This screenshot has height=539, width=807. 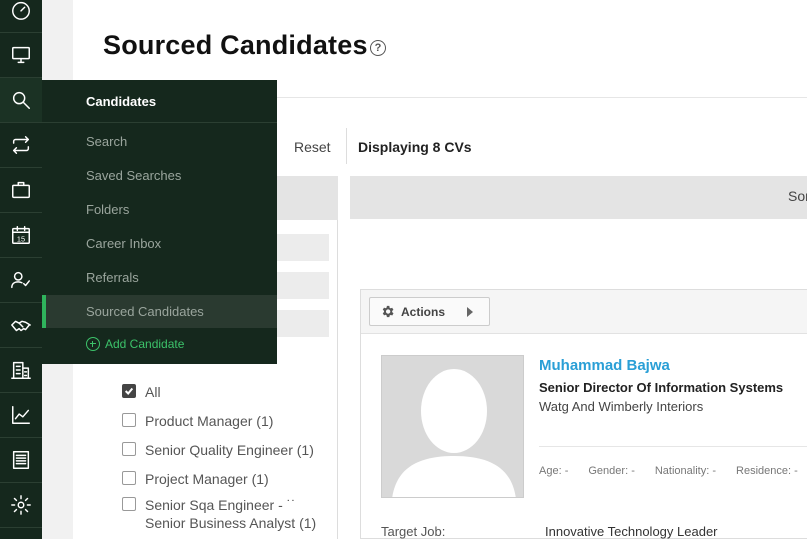 I want to click on search-icon, so click(x=21, y=100).